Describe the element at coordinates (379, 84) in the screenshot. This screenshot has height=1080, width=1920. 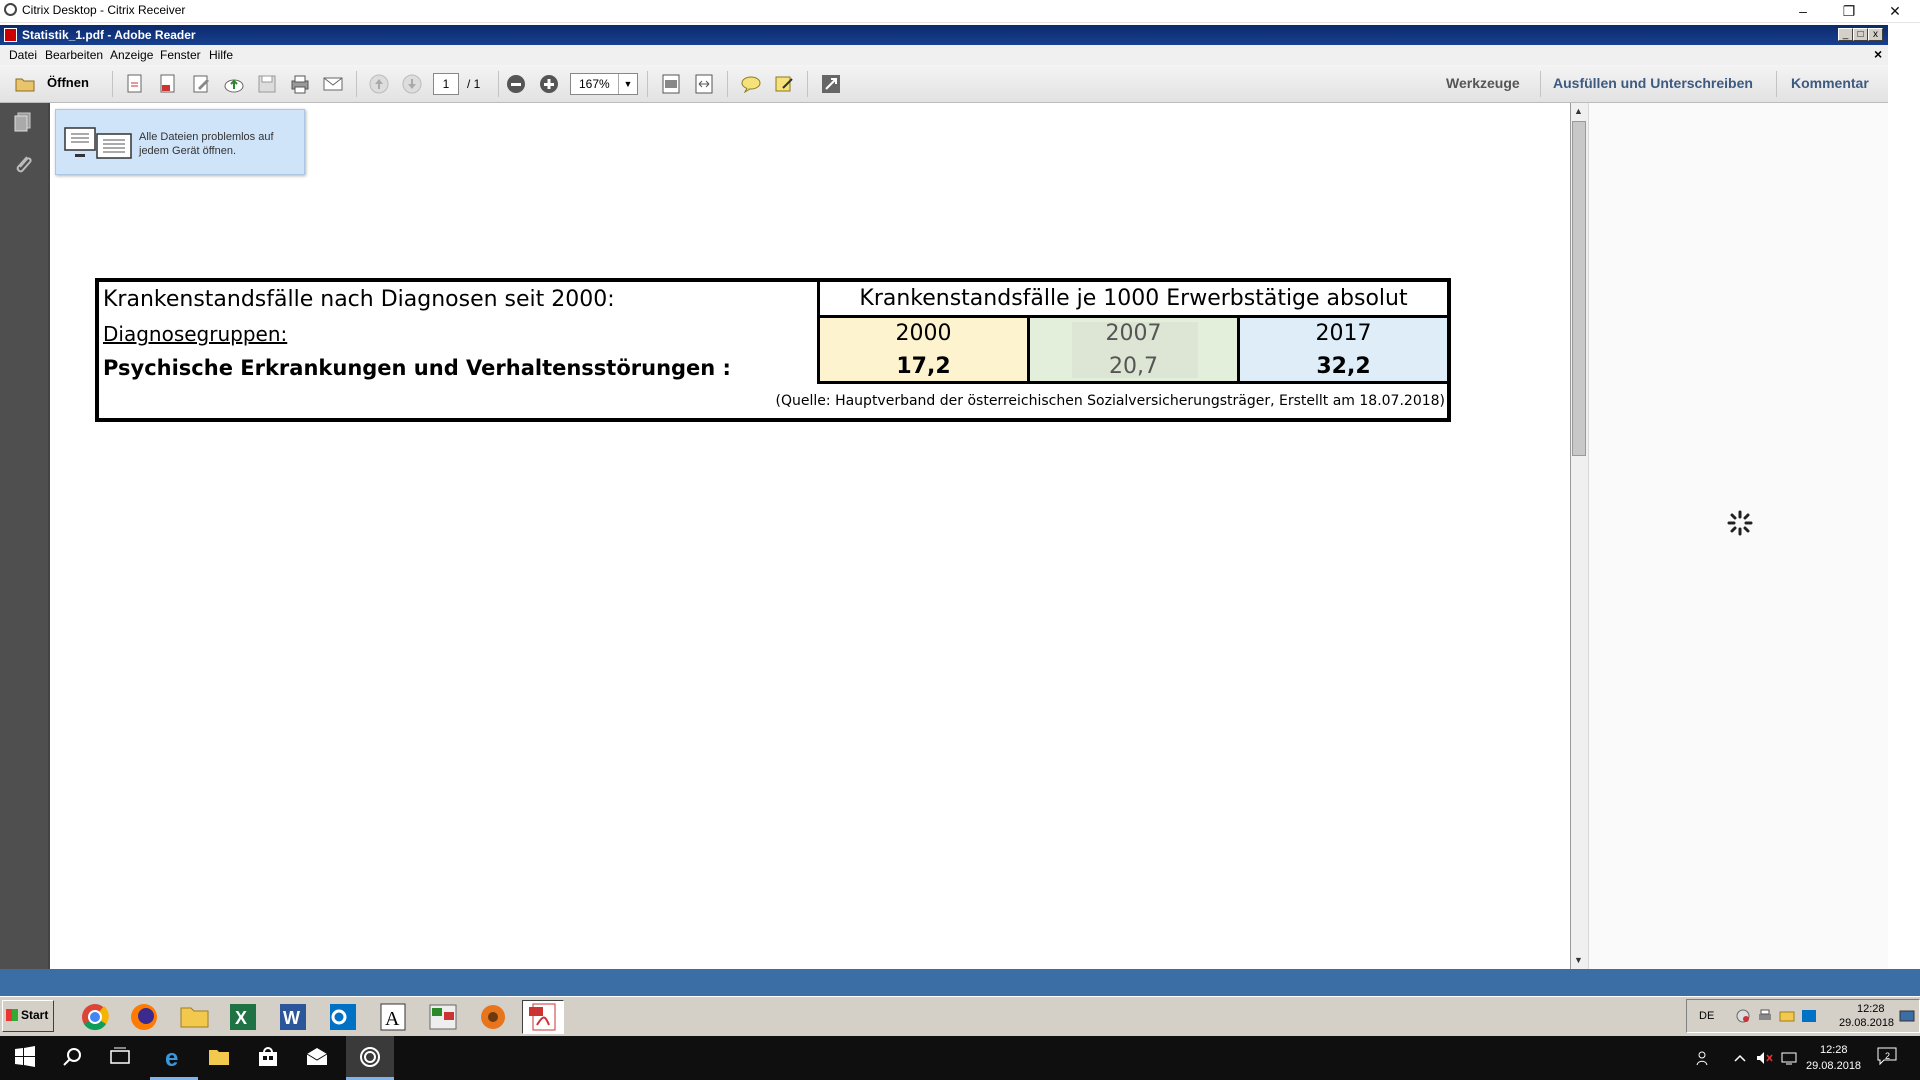
I see `previous-page-icon` at that location.